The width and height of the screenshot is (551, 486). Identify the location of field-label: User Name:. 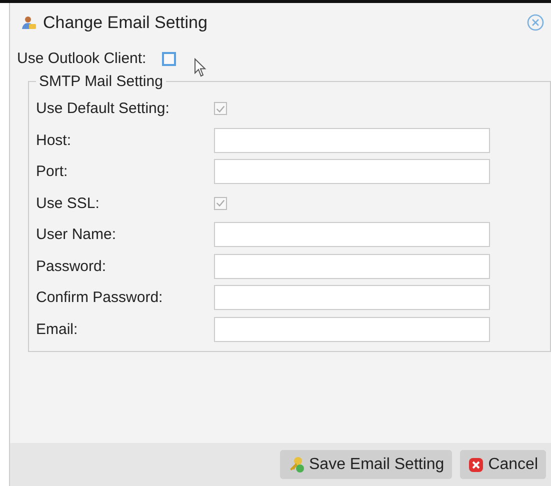
(77, 235).